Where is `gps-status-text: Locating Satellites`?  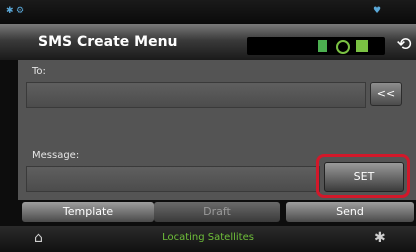
gps-status-text: Locating Satellites is located at coordinates (208, 237).